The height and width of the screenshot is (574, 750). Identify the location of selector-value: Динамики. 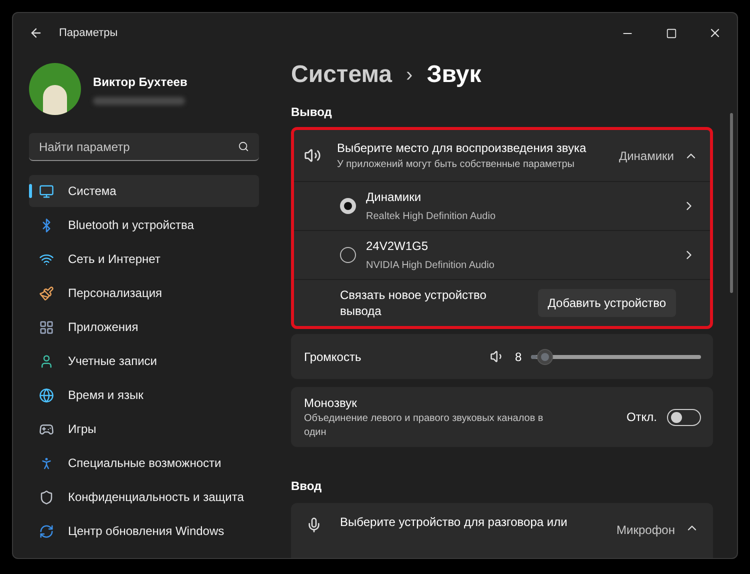
(646, 156).